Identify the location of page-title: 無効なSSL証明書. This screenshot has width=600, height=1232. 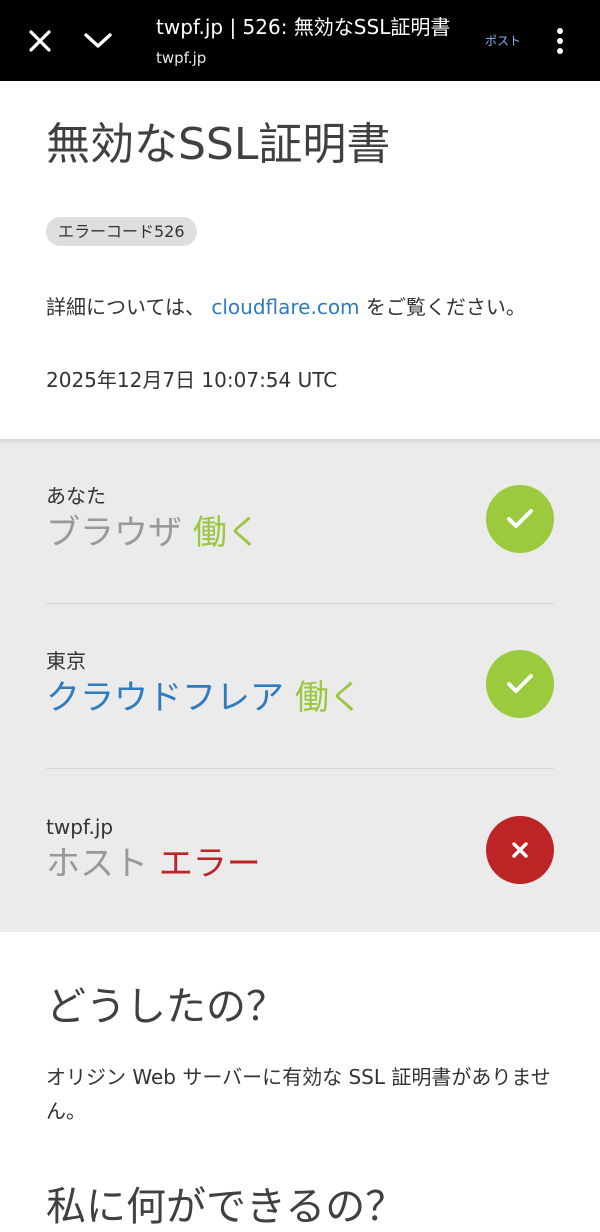
(218, 144).